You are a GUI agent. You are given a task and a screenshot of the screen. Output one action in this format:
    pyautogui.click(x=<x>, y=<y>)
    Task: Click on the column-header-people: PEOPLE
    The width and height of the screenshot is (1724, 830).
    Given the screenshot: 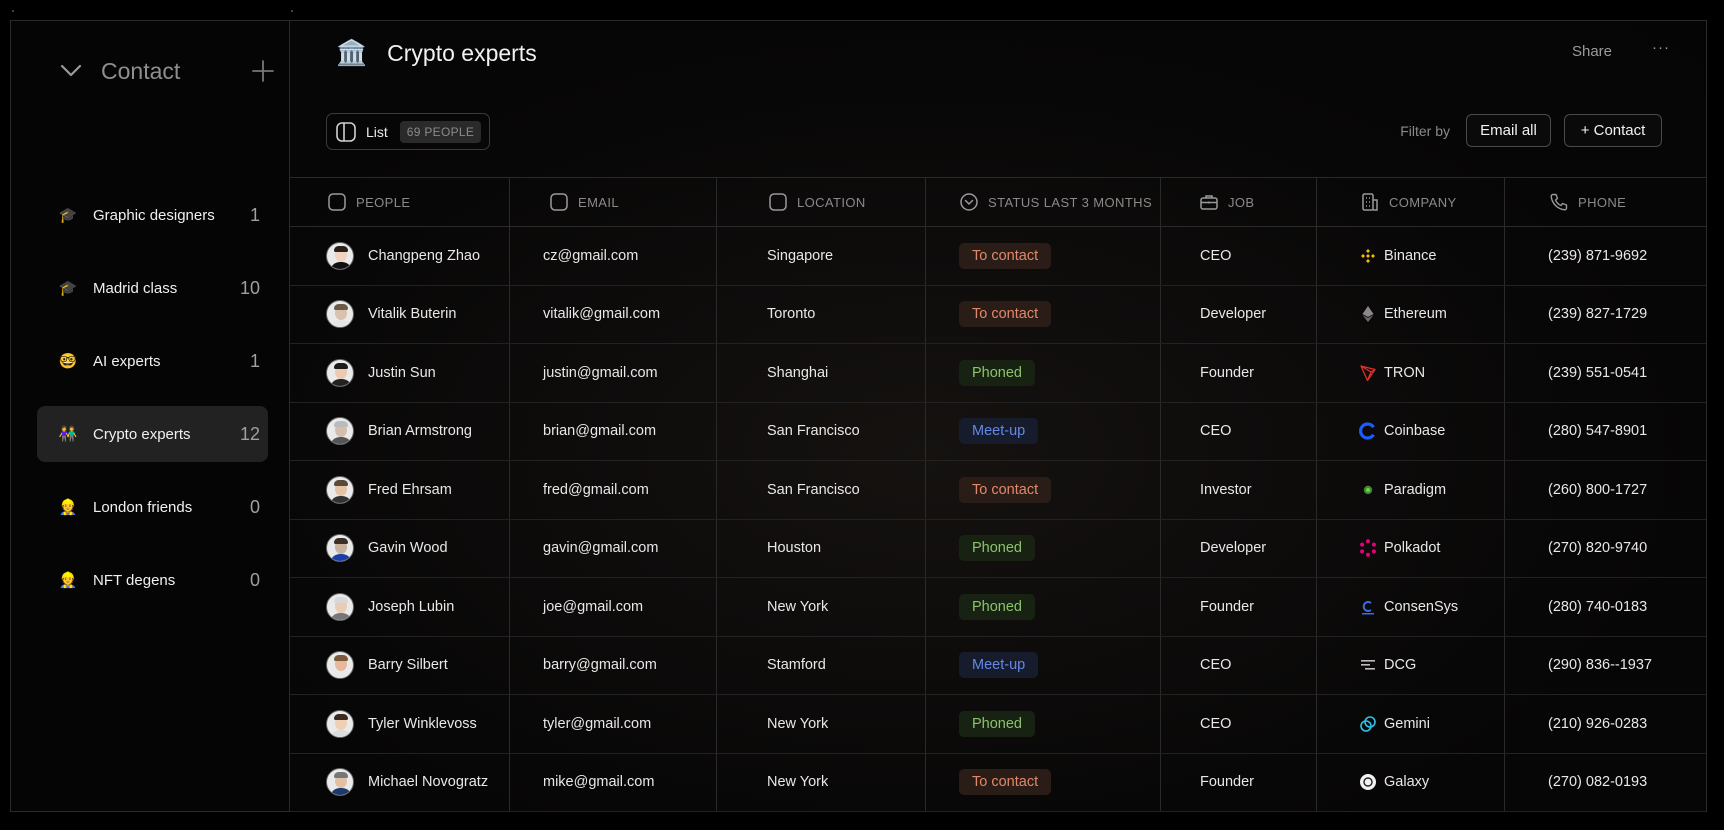 What is the action you would take?
    pyautogui.click(x=400, y=202)
    